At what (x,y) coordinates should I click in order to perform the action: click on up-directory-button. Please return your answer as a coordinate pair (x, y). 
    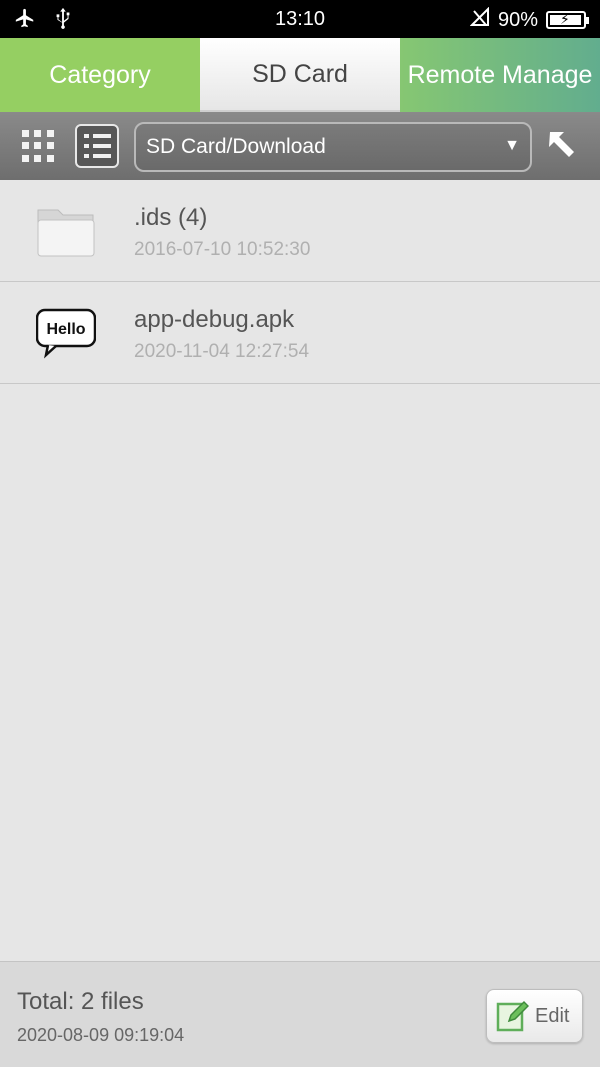
    Looking at the image, I should click on (566, 150).